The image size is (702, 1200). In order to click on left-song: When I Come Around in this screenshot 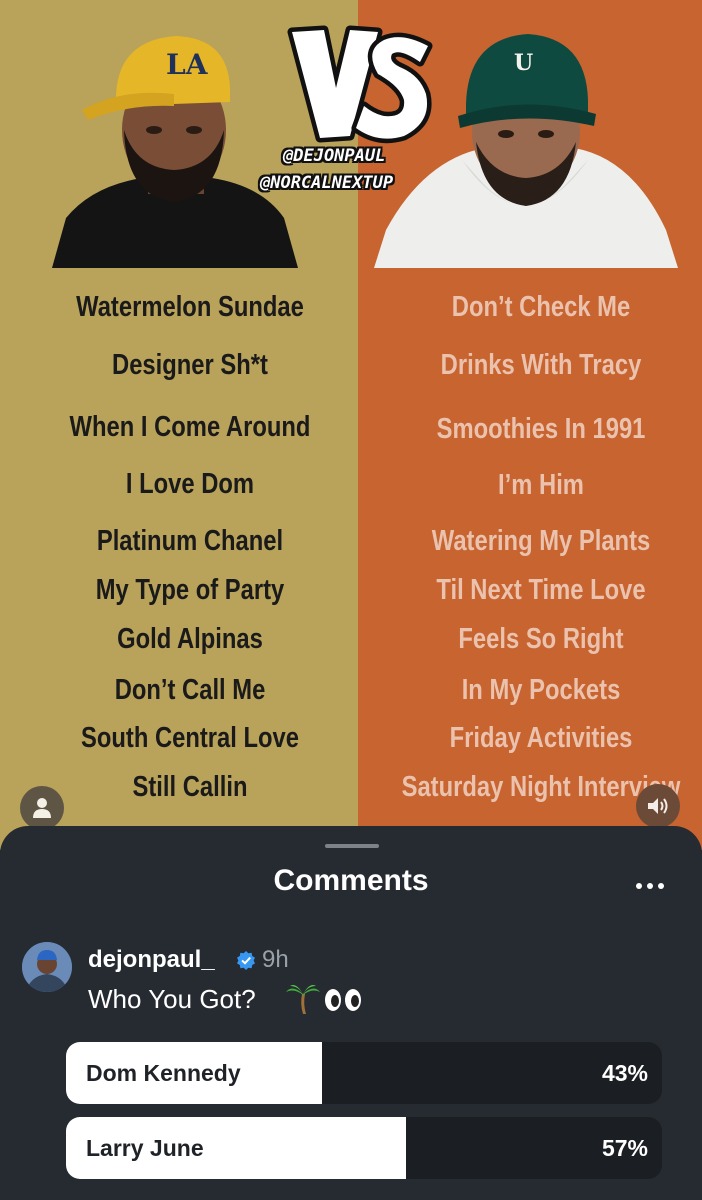, I will do `click(190, 427)`.